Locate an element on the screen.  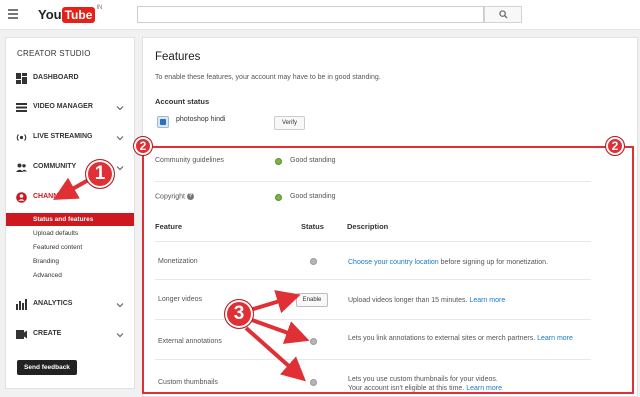
sidebar-item-video-manager: VIDEO MANAGER is located at coordinates (70, 108).